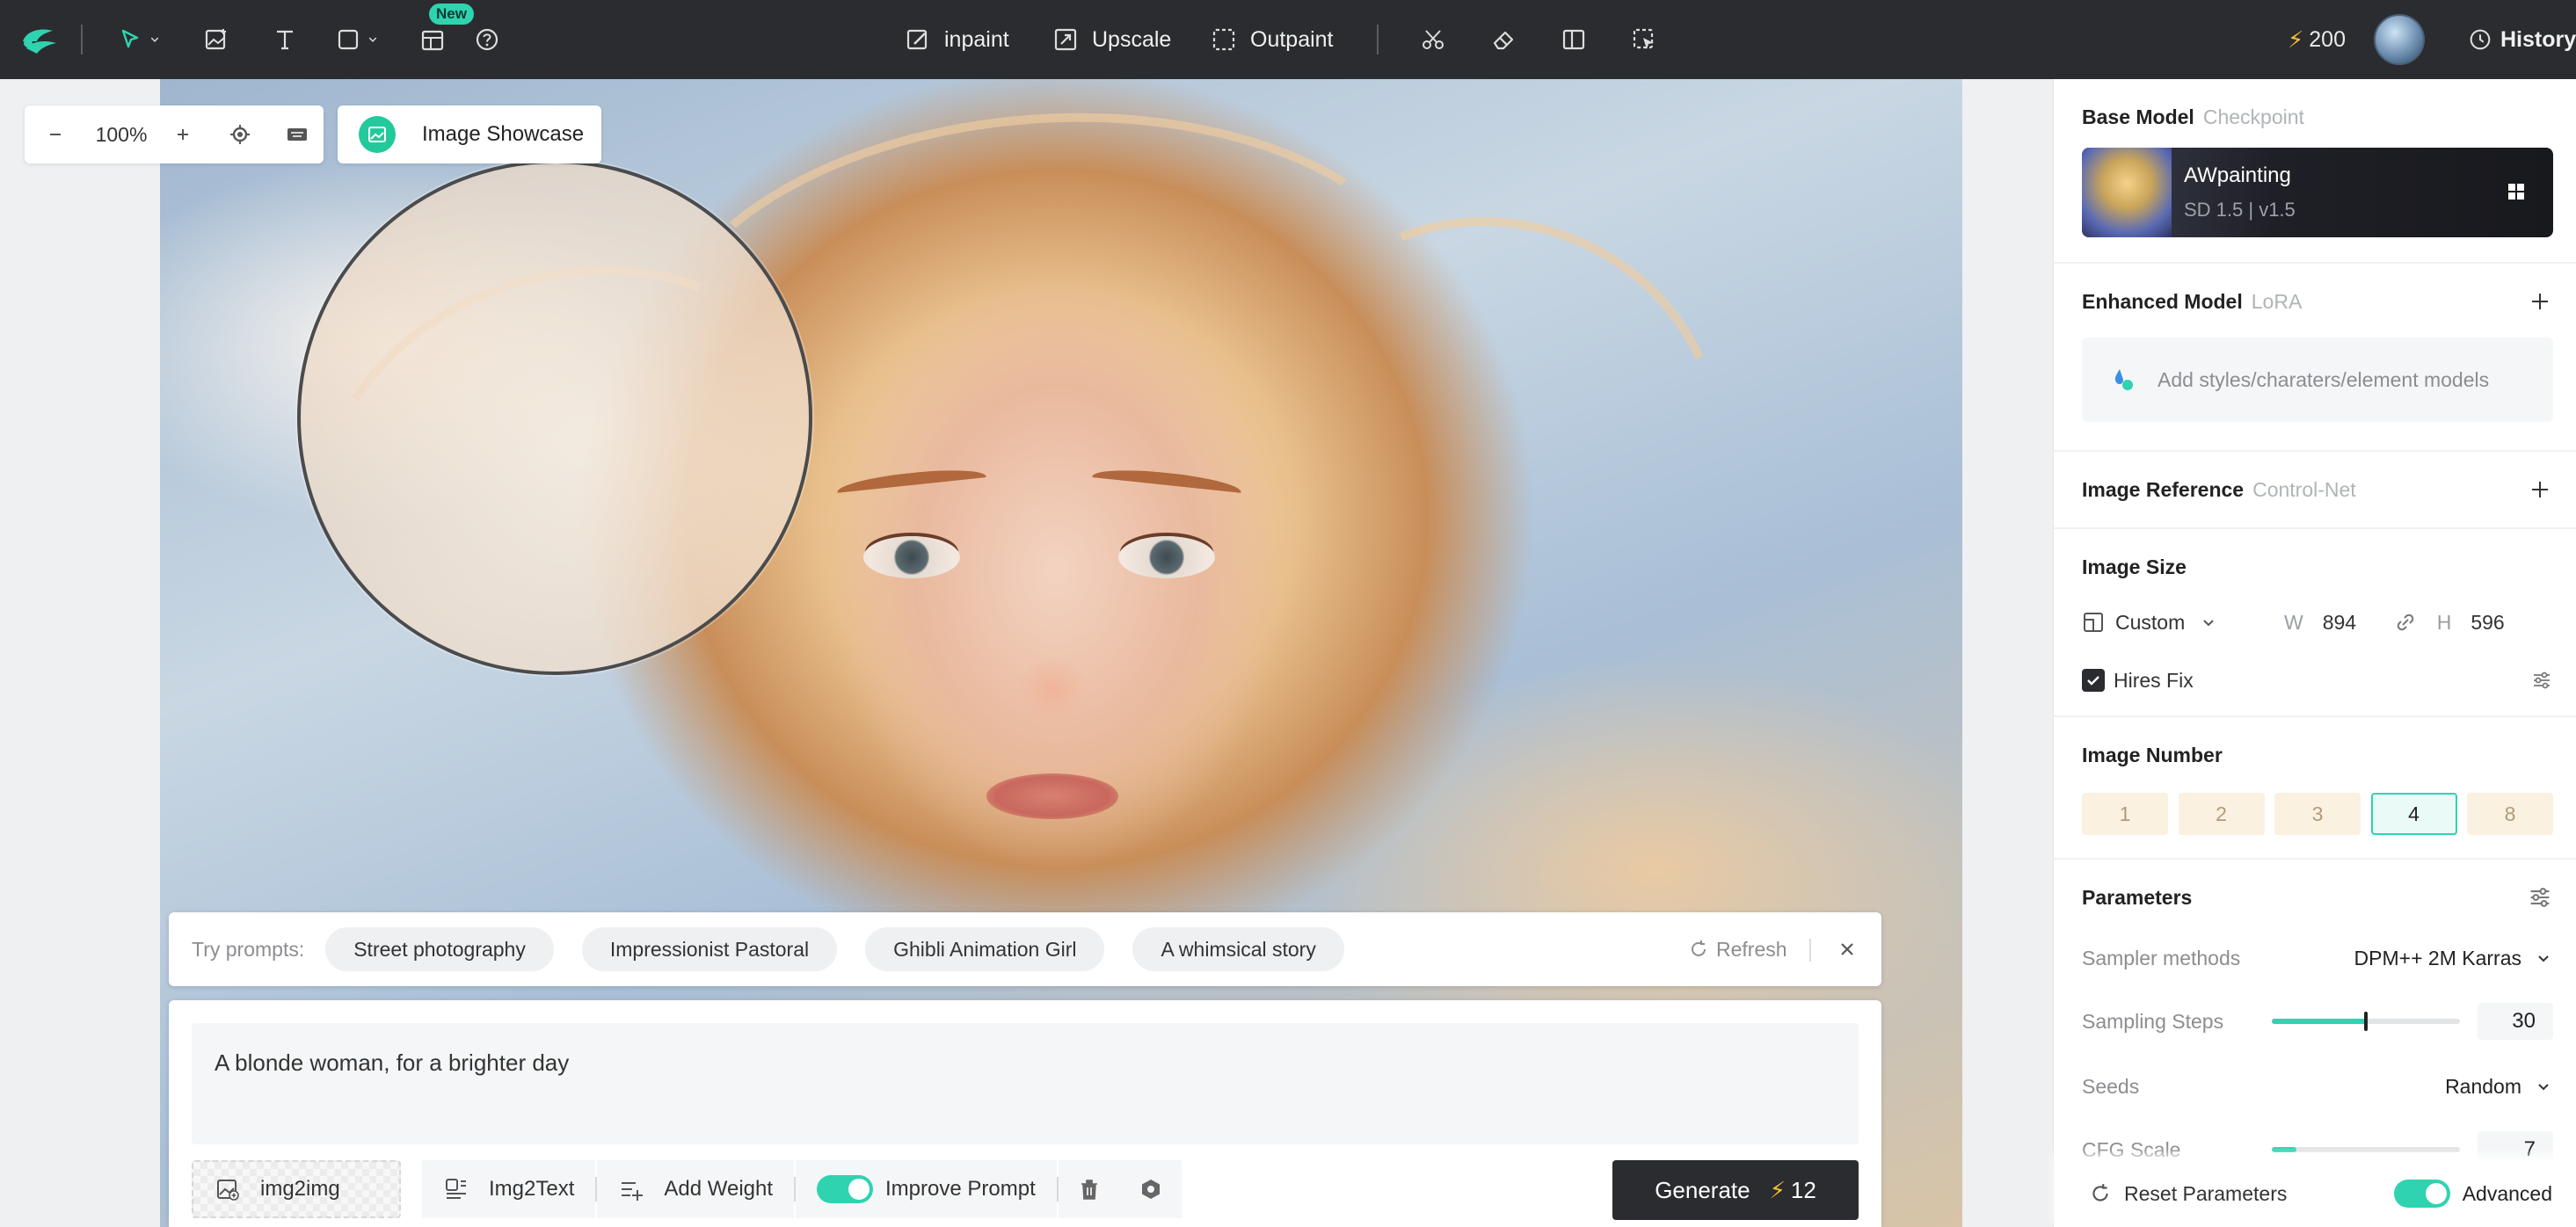  I want to click on clear-prompt-button, so click(1089, 1189).